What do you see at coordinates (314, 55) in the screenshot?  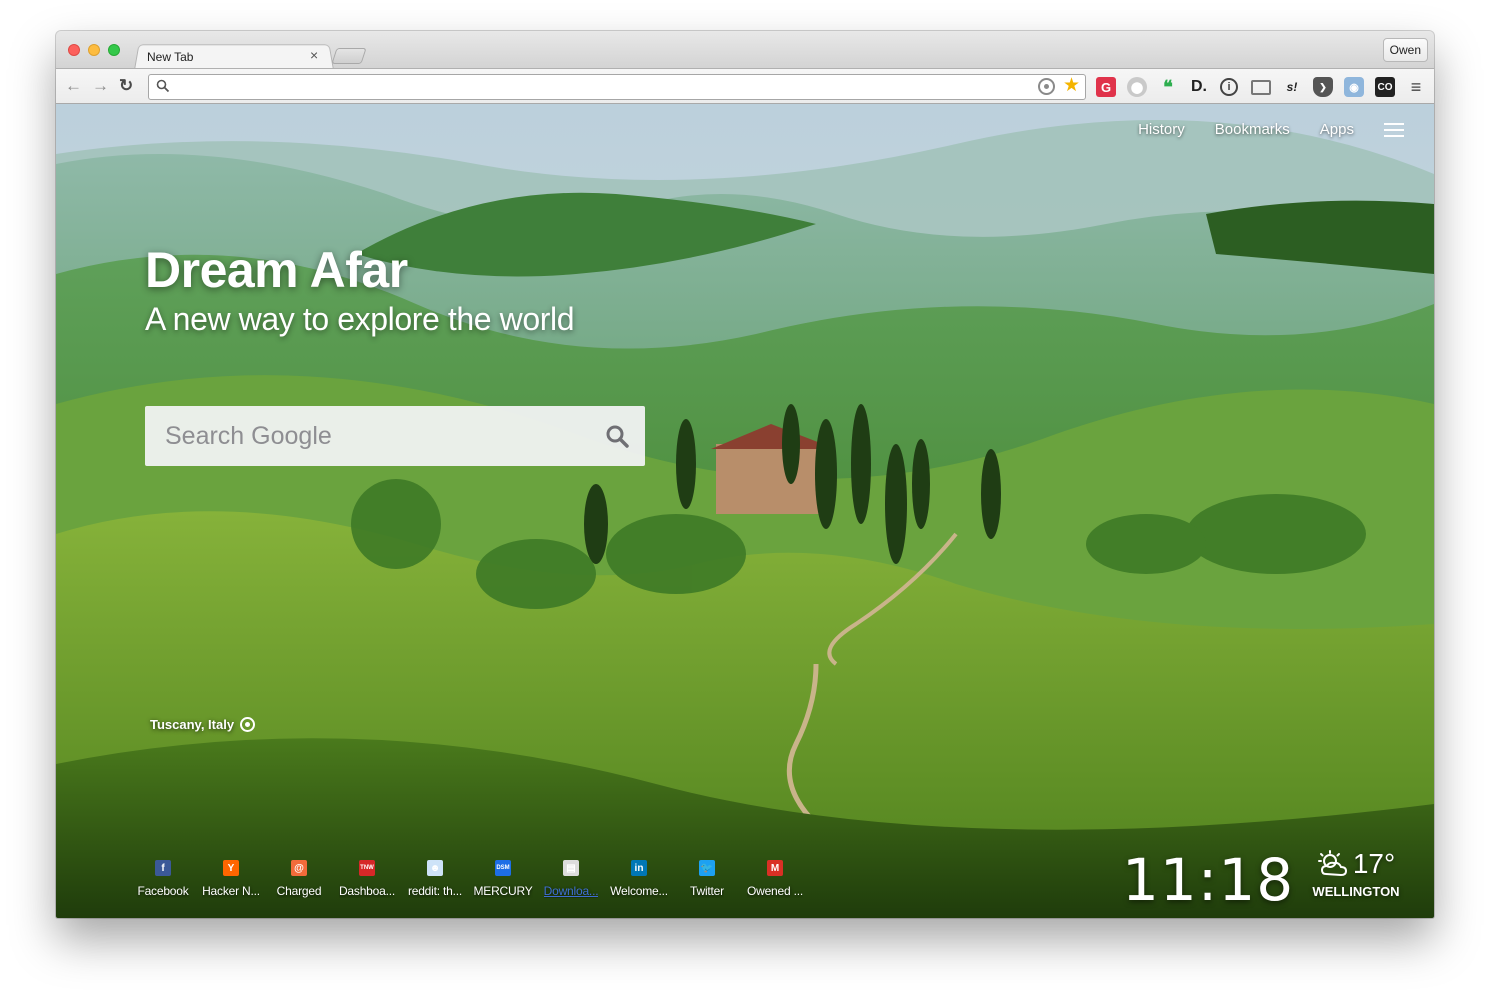 I see `tab-close-icon: ×` at bounding box center [314, 55].